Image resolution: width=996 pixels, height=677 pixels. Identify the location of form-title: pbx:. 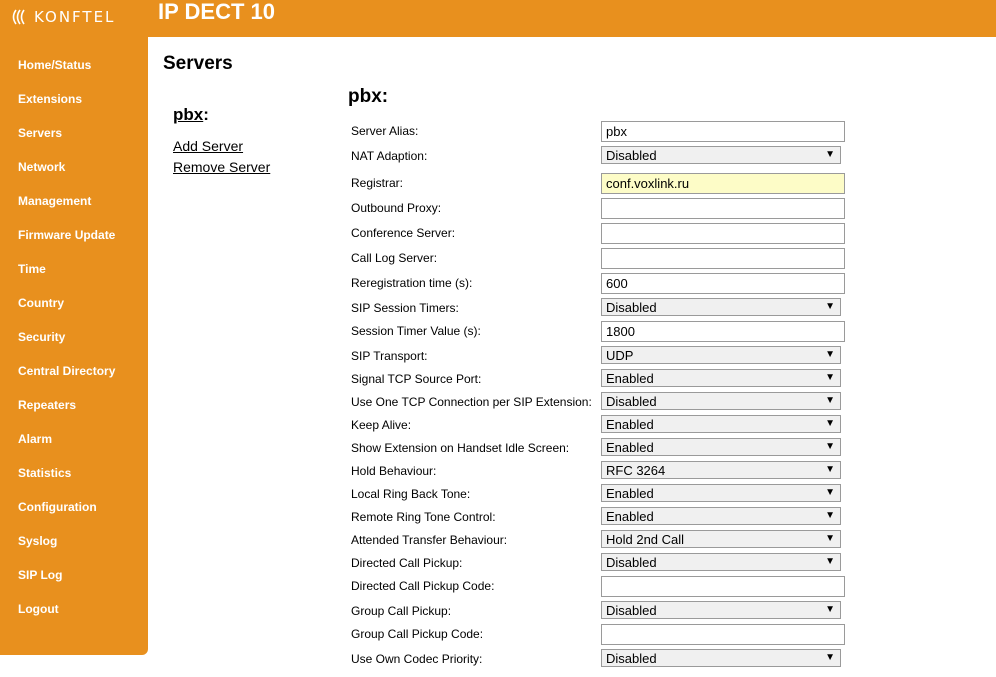
(368, 96).